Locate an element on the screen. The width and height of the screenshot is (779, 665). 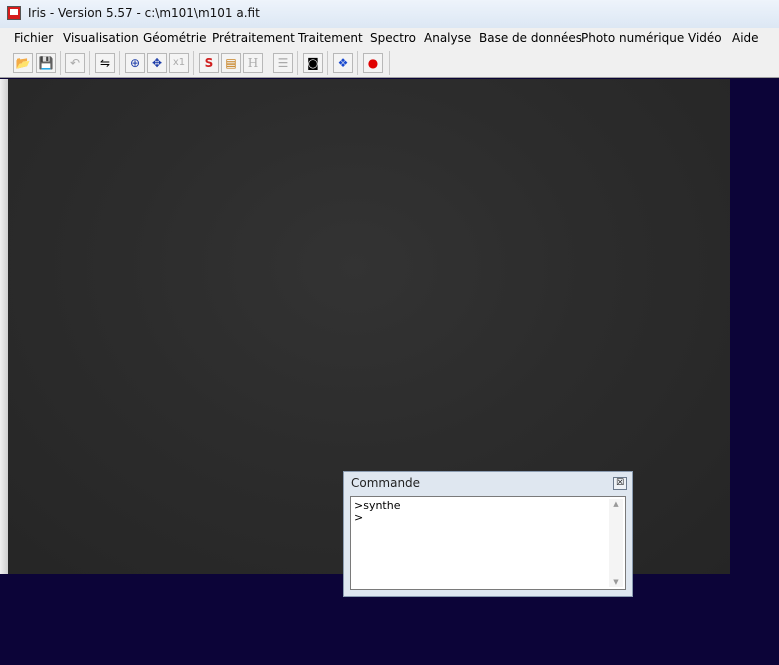
menu-spectro: Spectro is located at coordinates (393, 38).